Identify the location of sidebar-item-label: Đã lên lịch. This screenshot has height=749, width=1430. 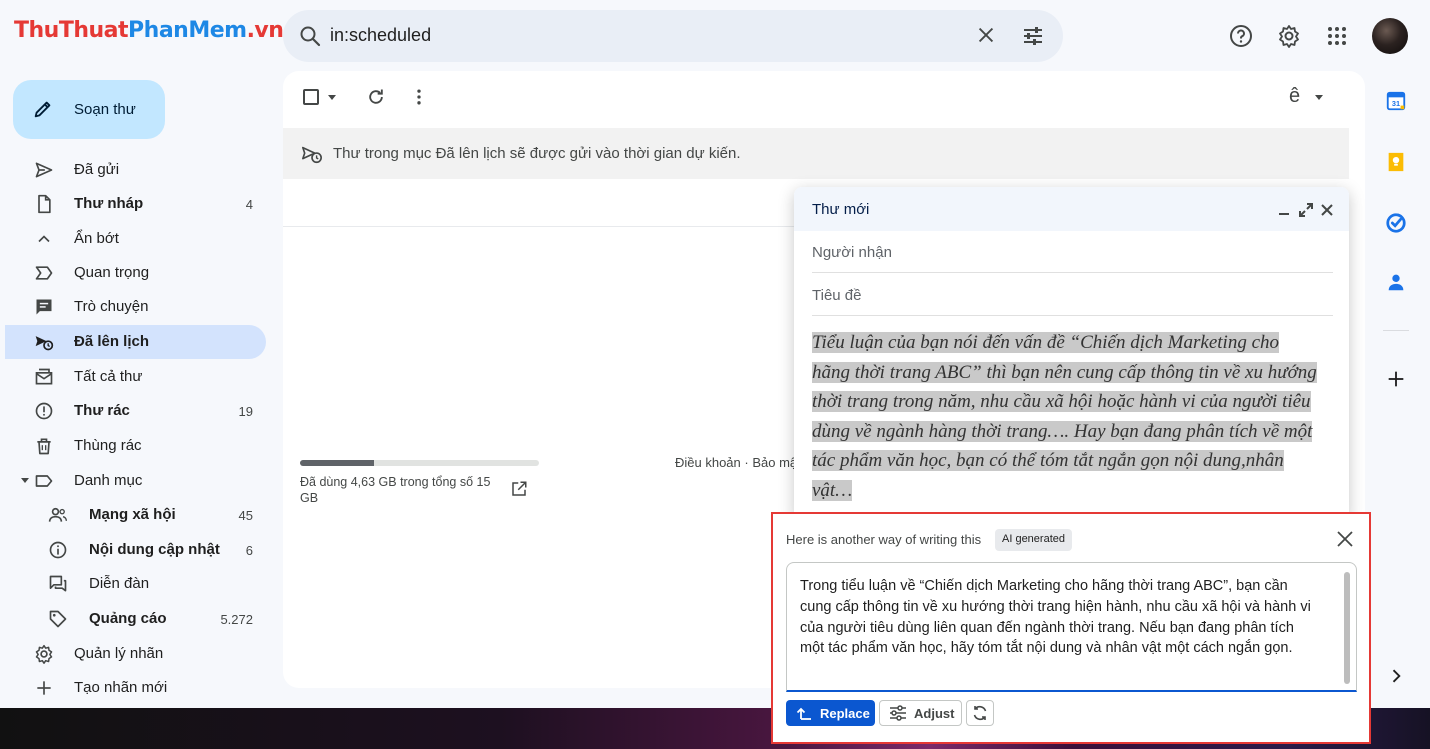
(112, 341).